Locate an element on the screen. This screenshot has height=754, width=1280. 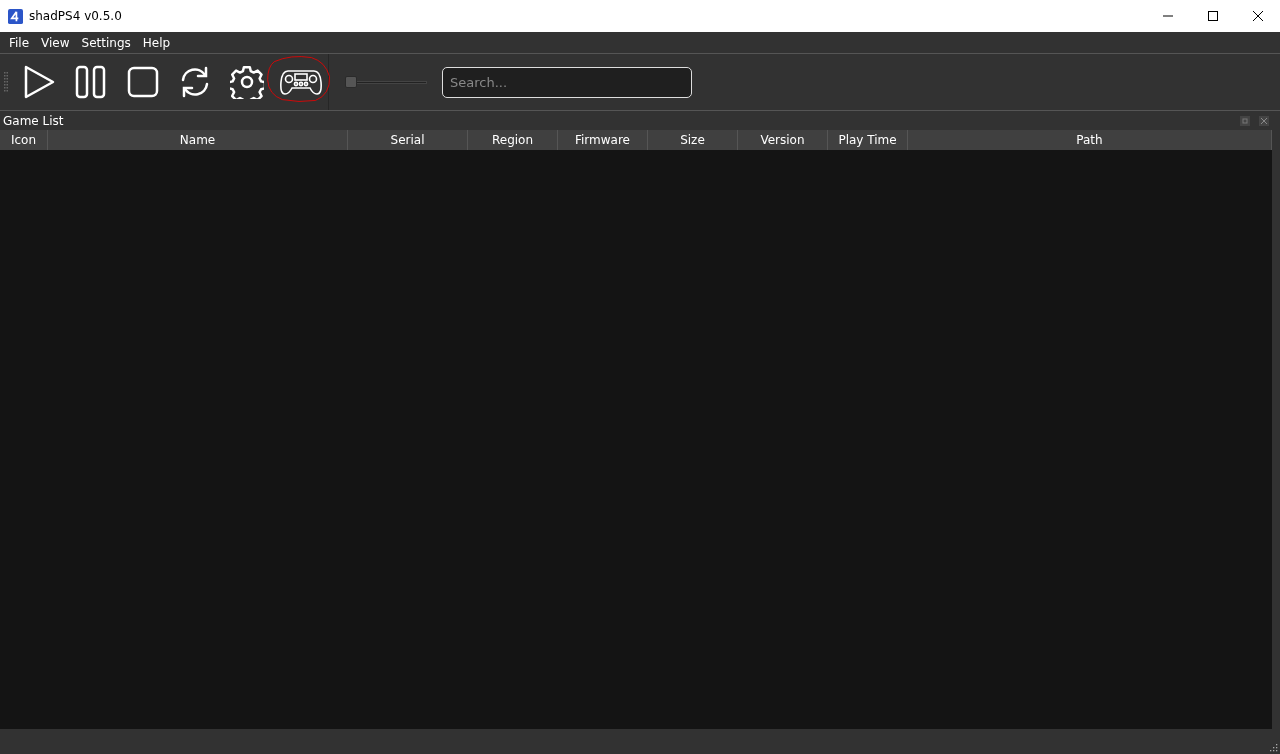
toolbar-grip-icon is located at coordinates (6, 82).